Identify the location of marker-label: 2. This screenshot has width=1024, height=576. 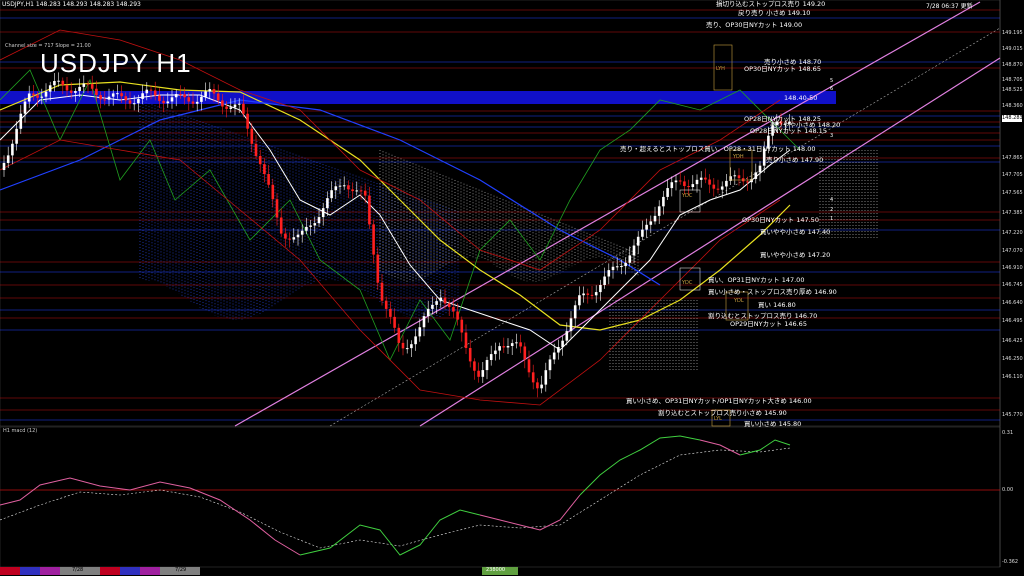
(832, 210).